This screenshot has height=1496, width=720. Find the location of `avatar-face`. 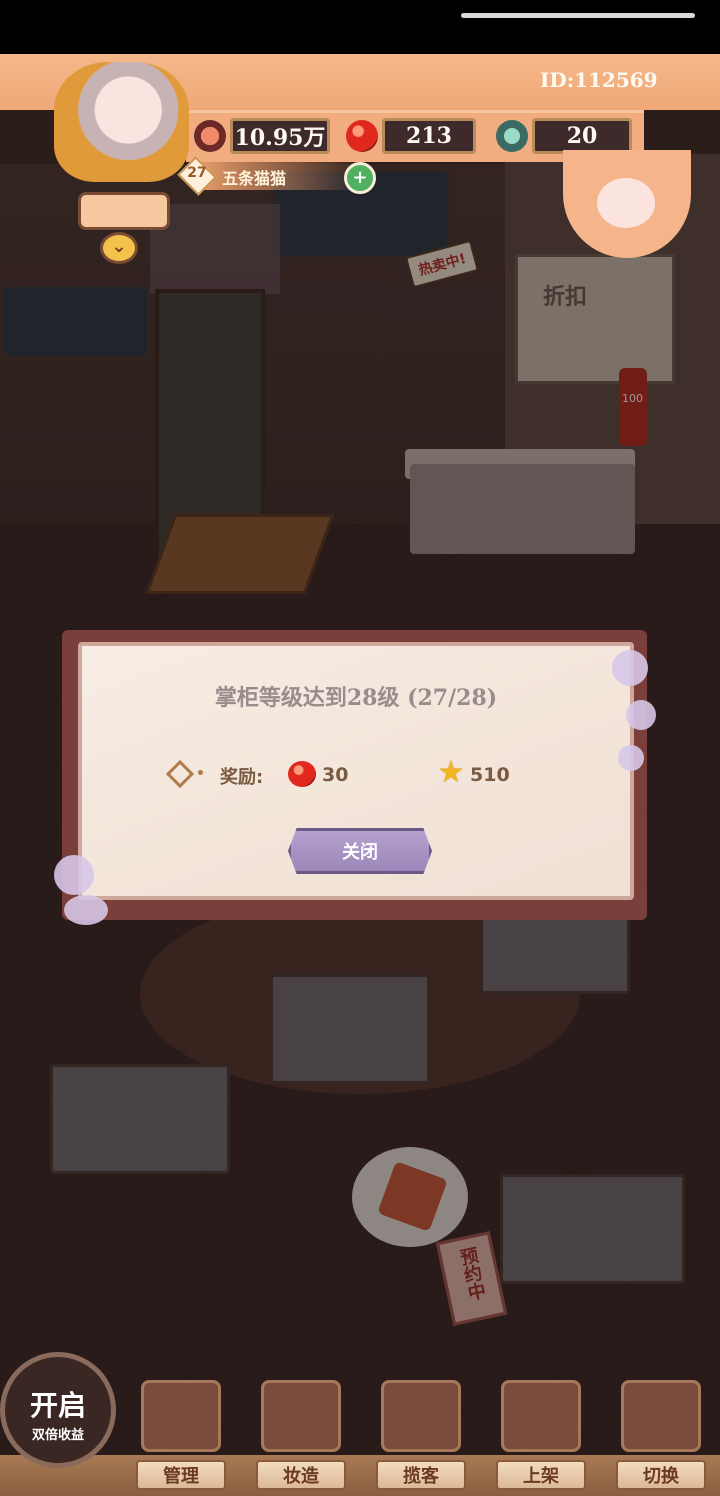

avatar-face is located at coordinates (130, 114).